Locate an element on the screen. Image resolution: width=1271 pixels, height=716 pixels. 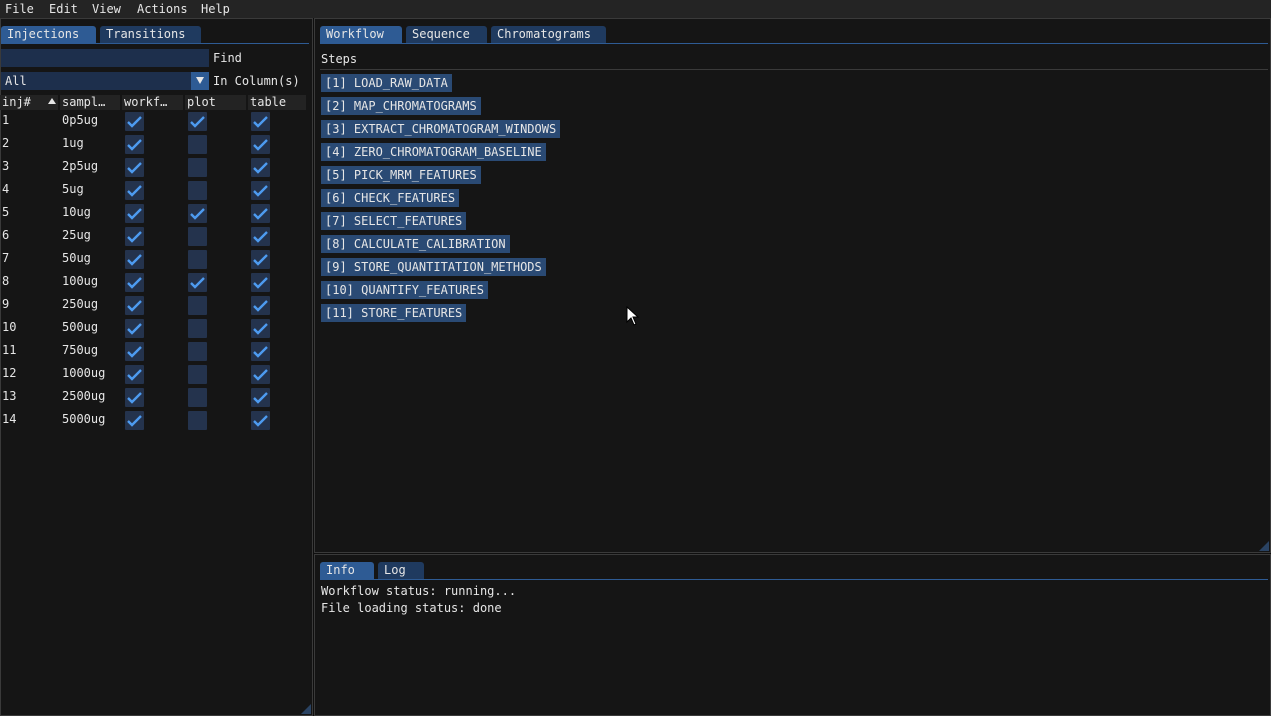
table-row: 13 2500ug is located at coordinates (154, 399).